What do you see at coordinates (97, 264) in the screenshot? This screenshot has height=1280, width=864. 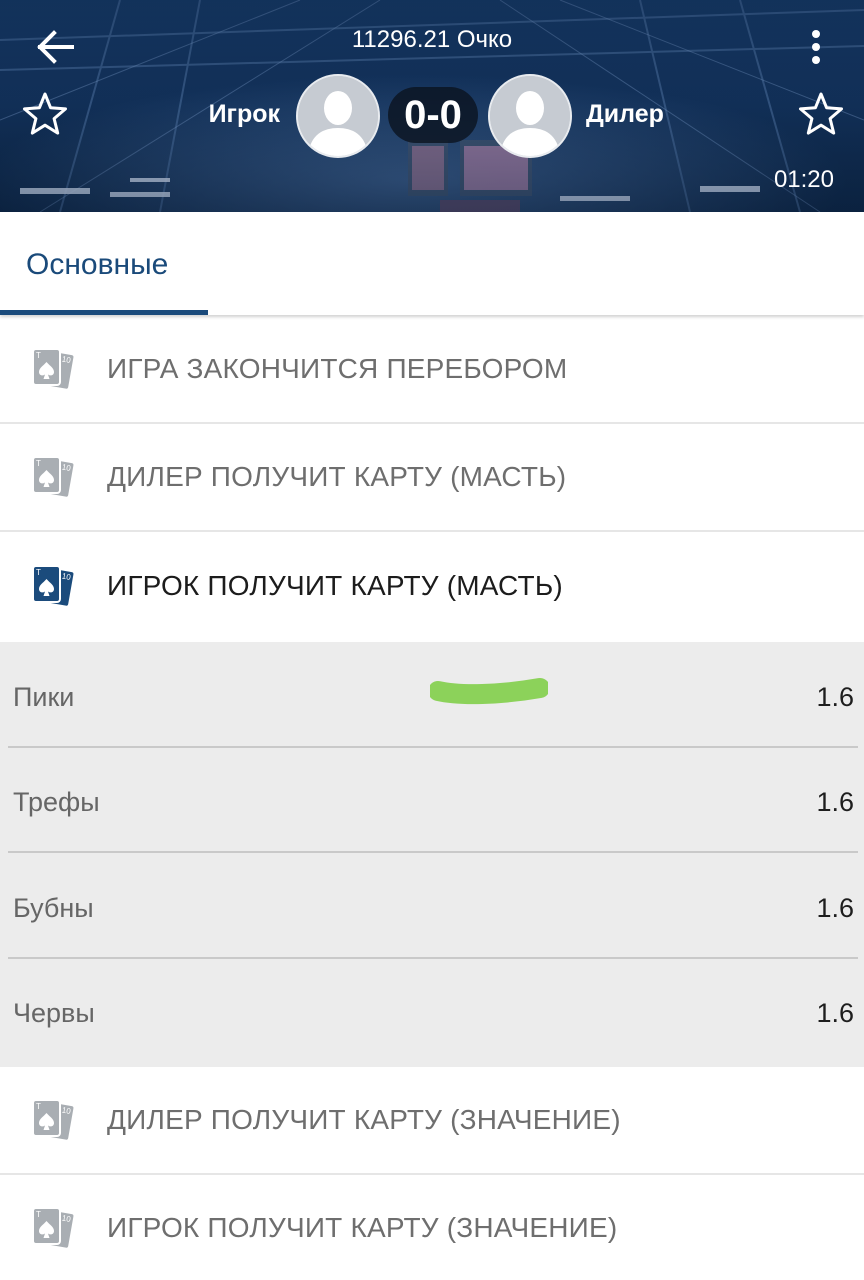 I see `tab-main-label: Основные` at bounding box center [97, 264].